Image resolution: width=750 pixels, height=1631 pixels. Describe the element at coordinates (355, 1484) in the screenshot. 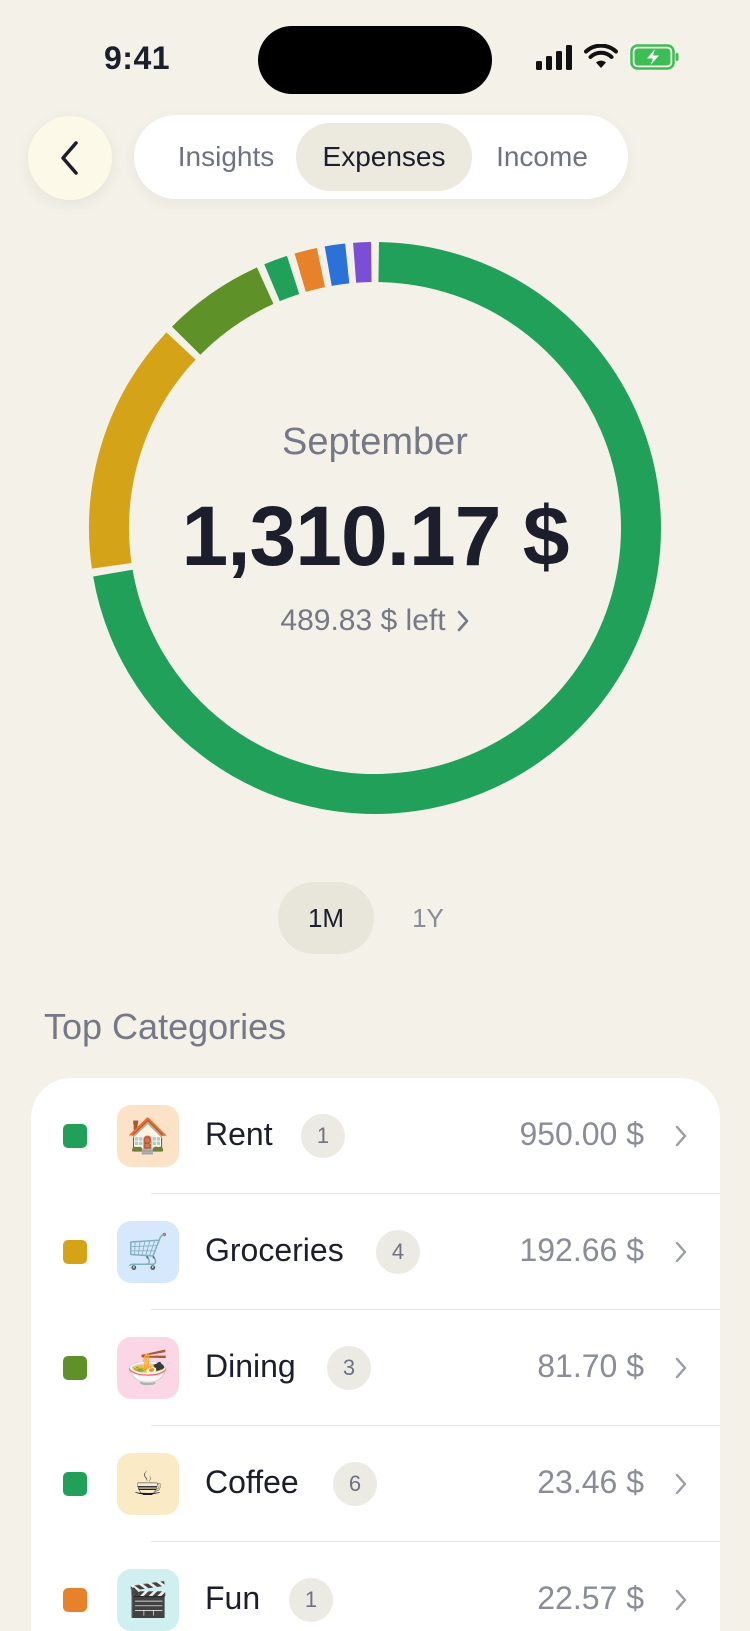

I see `transaction-count-badge: 6` at that location.